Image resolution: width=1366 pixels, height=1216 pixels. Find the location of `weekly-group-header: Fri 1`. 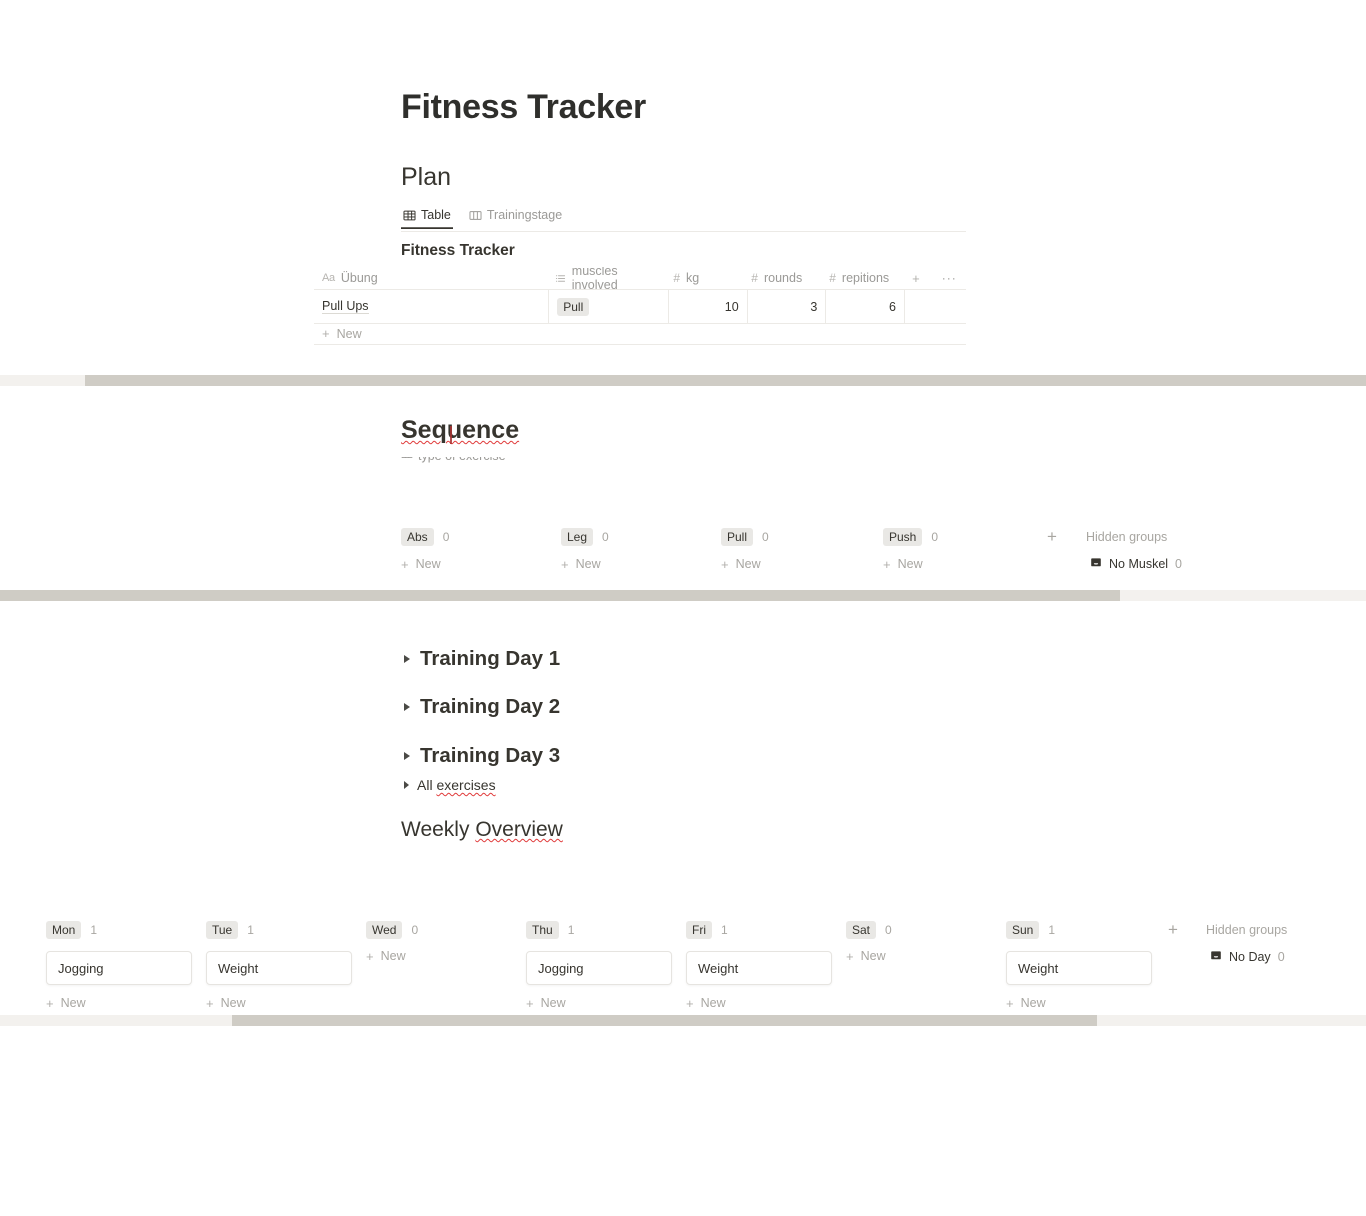

weekly-group-header: Fri 1 is located at coordinates (759, 930).